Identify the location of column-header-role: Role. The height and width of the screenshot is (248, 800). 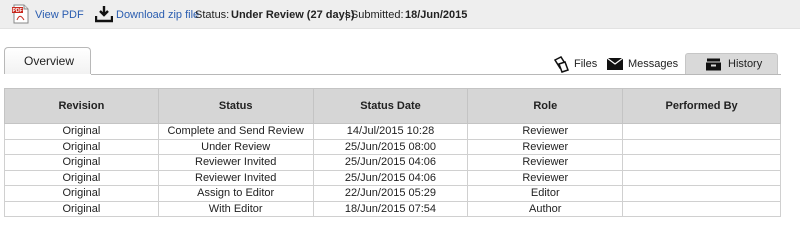
(545, 106).